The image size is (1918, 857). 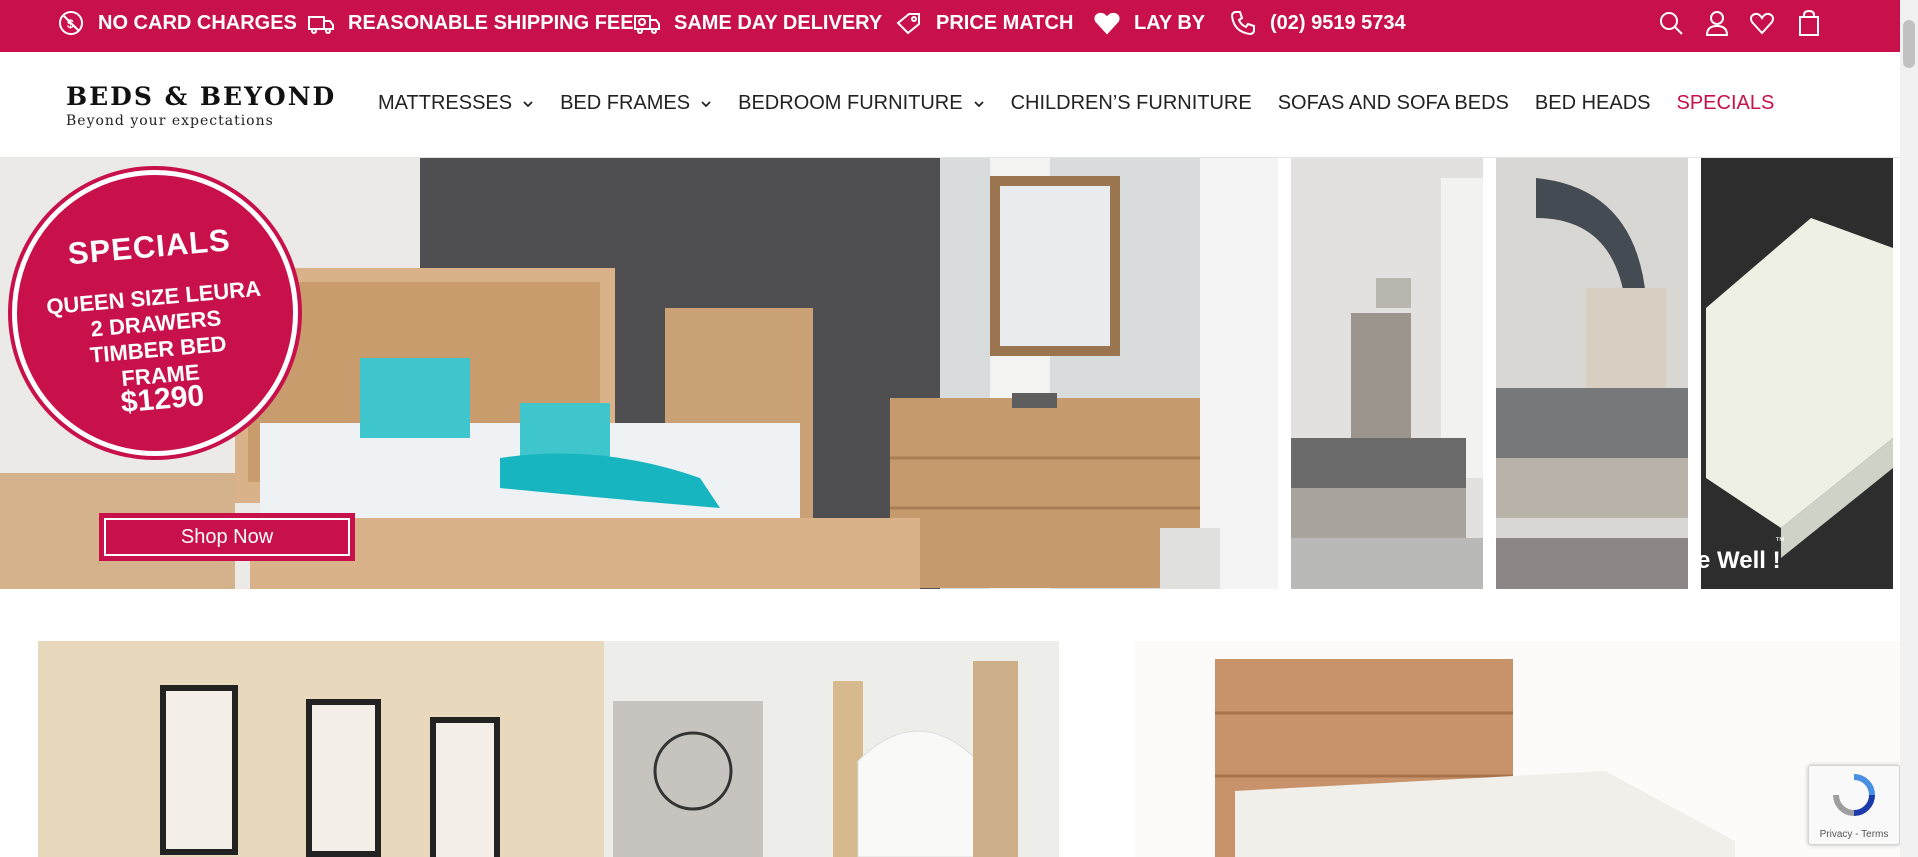 I want to click on page-scrollbar, so click(x=1909, y=428).